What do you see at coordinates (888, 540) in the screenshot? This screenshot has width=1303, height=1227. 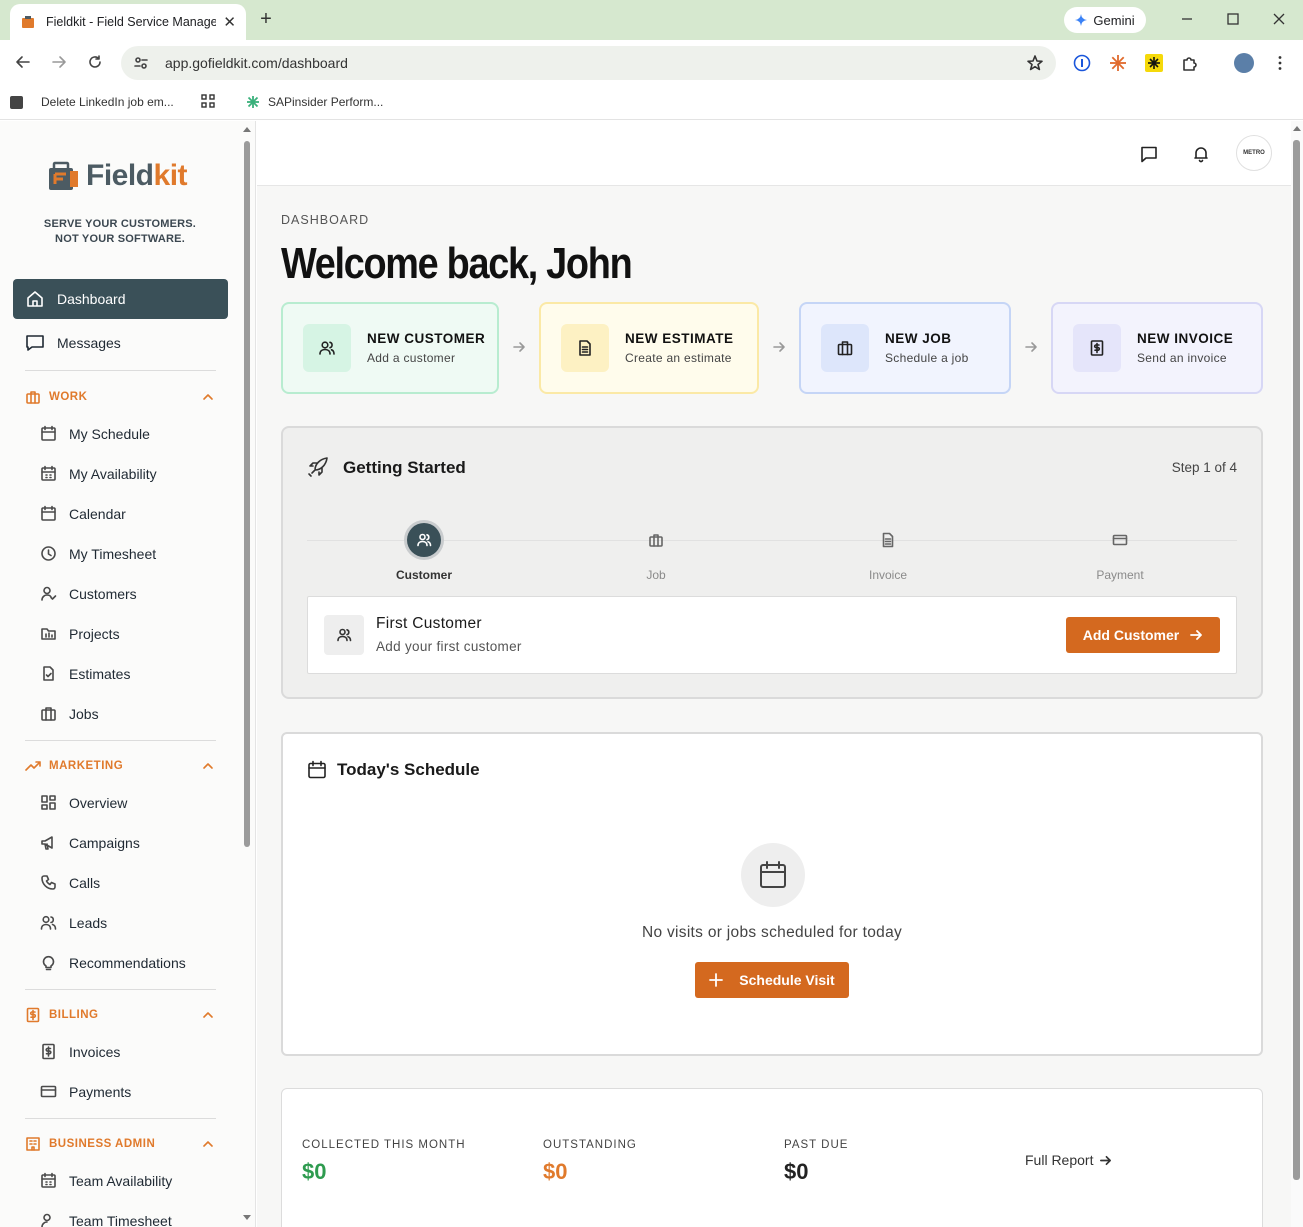 I see `file-text-icon` at bounding box center [888, 540].